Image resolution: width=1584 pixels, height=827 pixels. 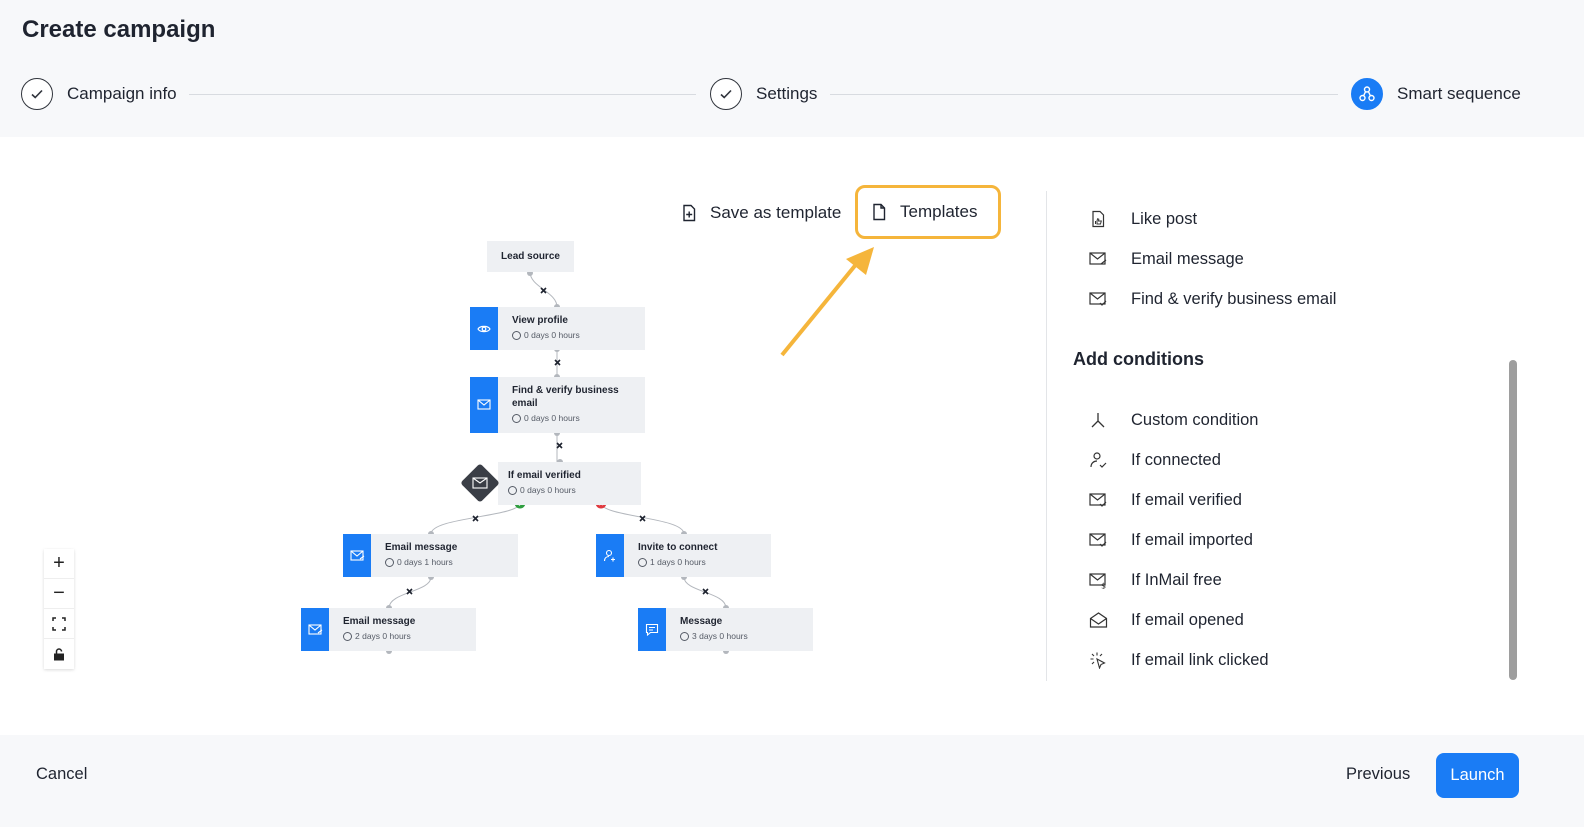 I want to click on mail-dollar-icon: $, so click(x=1098, y=580).